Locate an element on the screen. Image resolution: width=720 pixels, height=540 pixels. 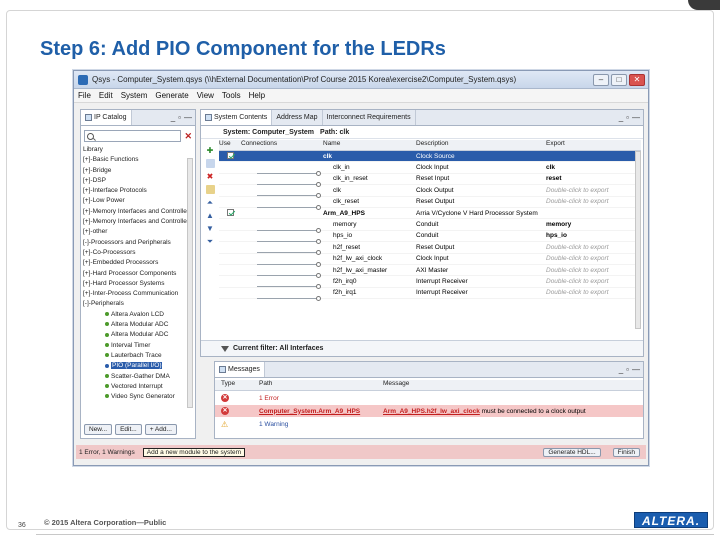
col-use: Use is located at coordinates (230, 145).